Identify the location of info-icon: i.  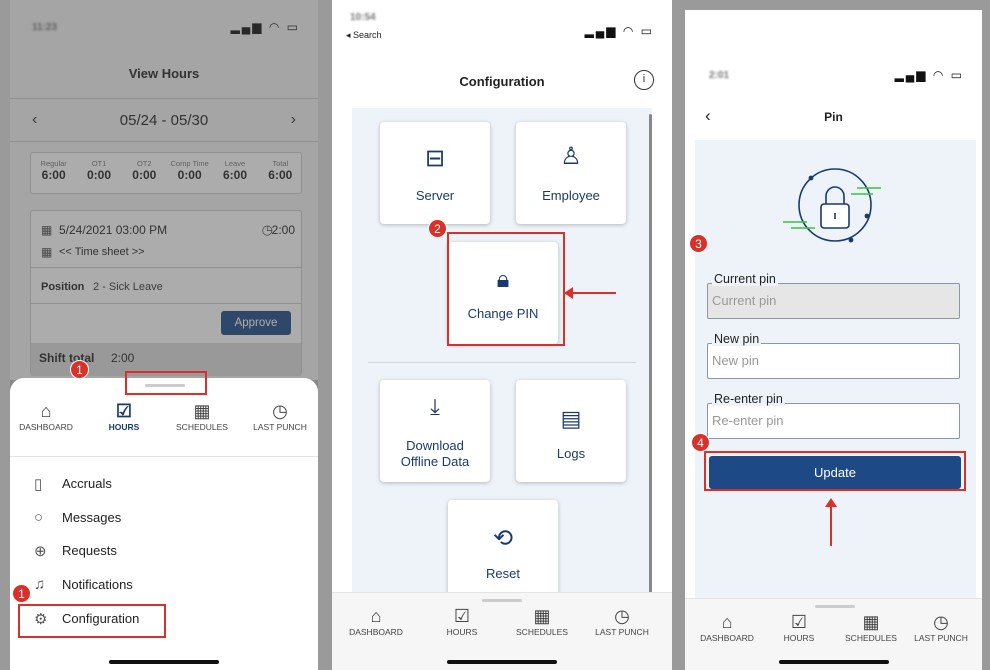
(644, 80).